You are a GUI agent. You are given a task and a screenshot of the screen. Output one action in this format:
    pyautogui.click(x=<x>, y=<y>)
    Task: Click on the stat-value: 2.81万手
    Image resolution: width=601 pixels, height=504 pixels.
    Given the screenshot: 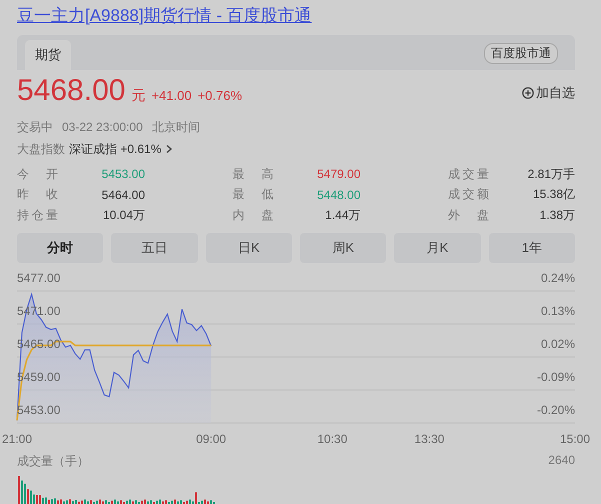 What is the action you would take?
    pyautogui.click(x=551, y=174)
    